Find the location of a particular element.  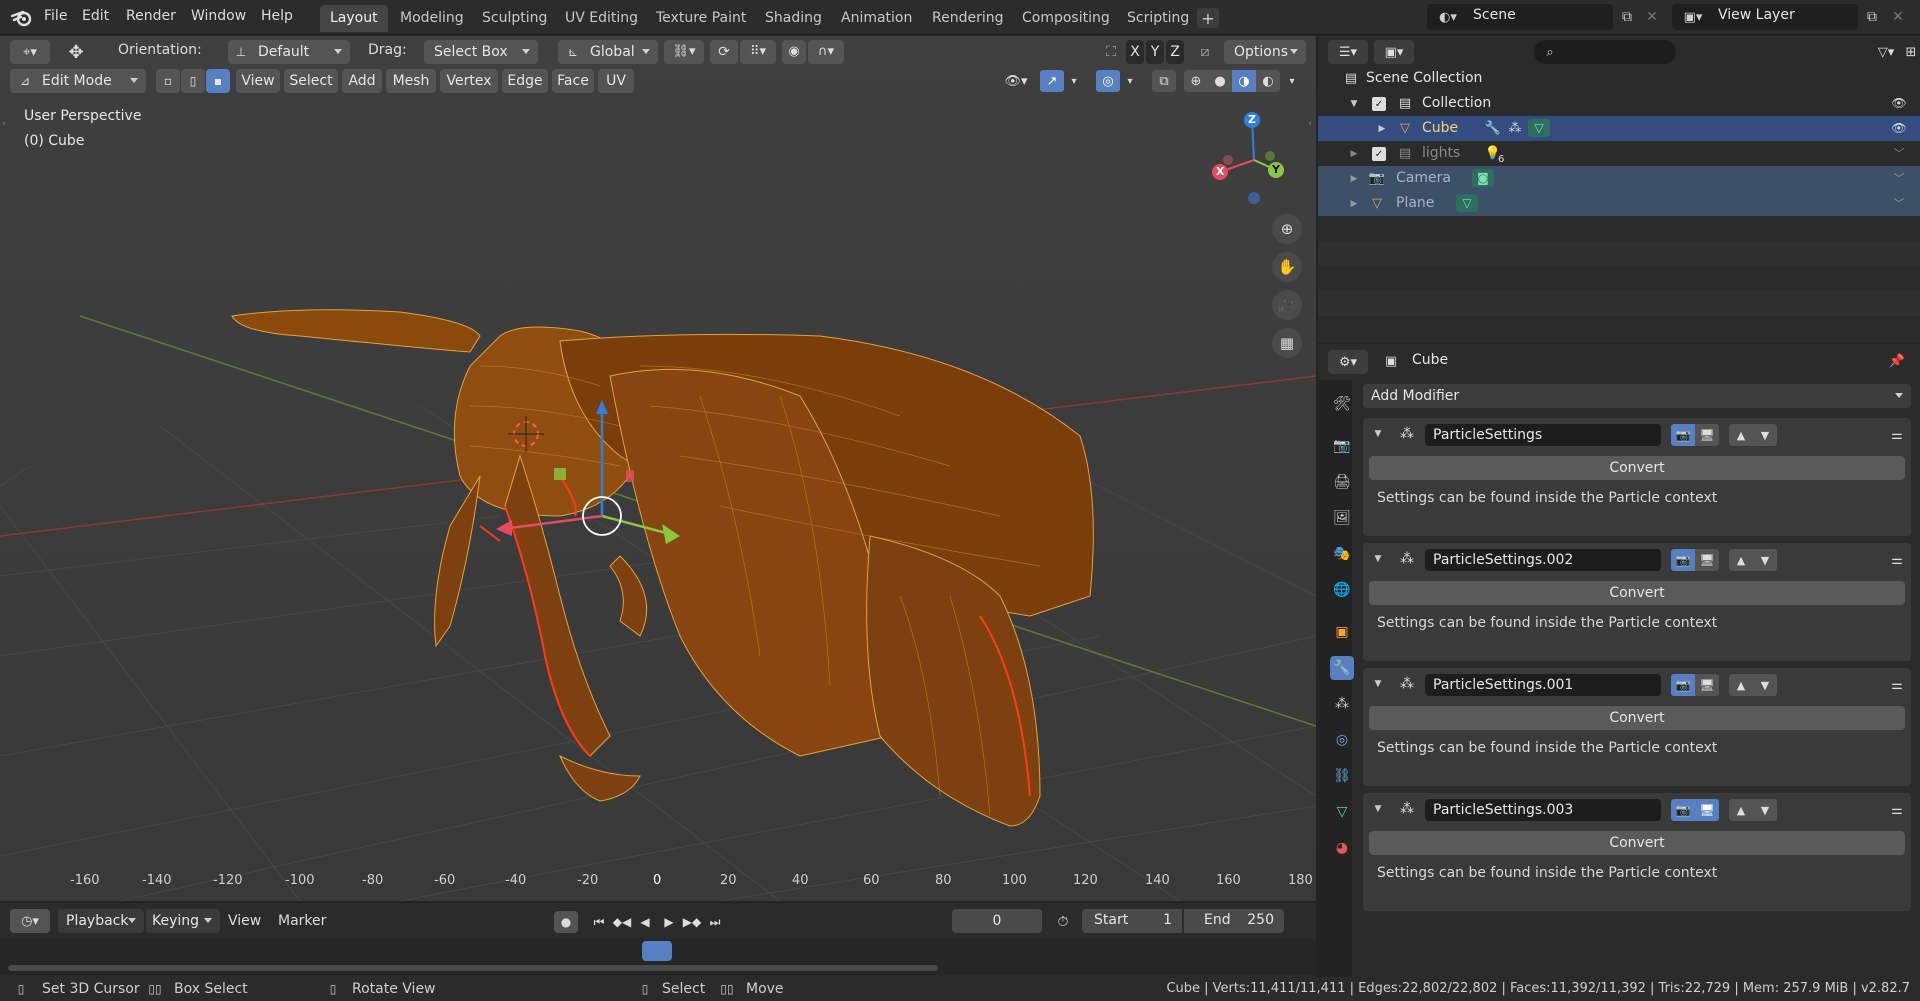

eye-icon: 👁 is located at coordinates (1899, 103).